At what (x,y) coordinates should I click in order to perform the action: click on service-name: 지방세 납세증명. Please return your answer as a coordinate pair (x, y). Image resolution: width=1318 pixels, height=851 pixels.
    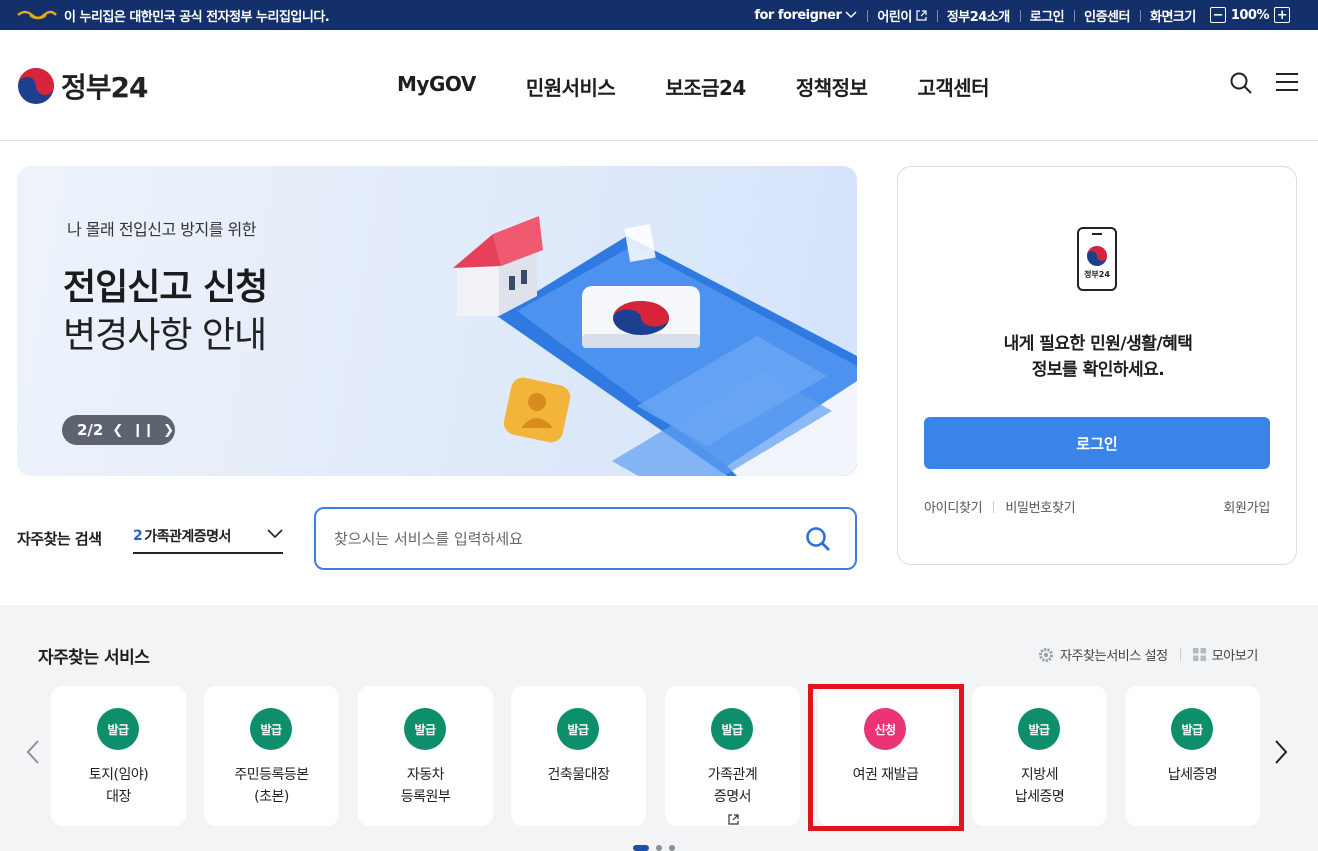
    Looking at the image, I should click on (1039, 786).